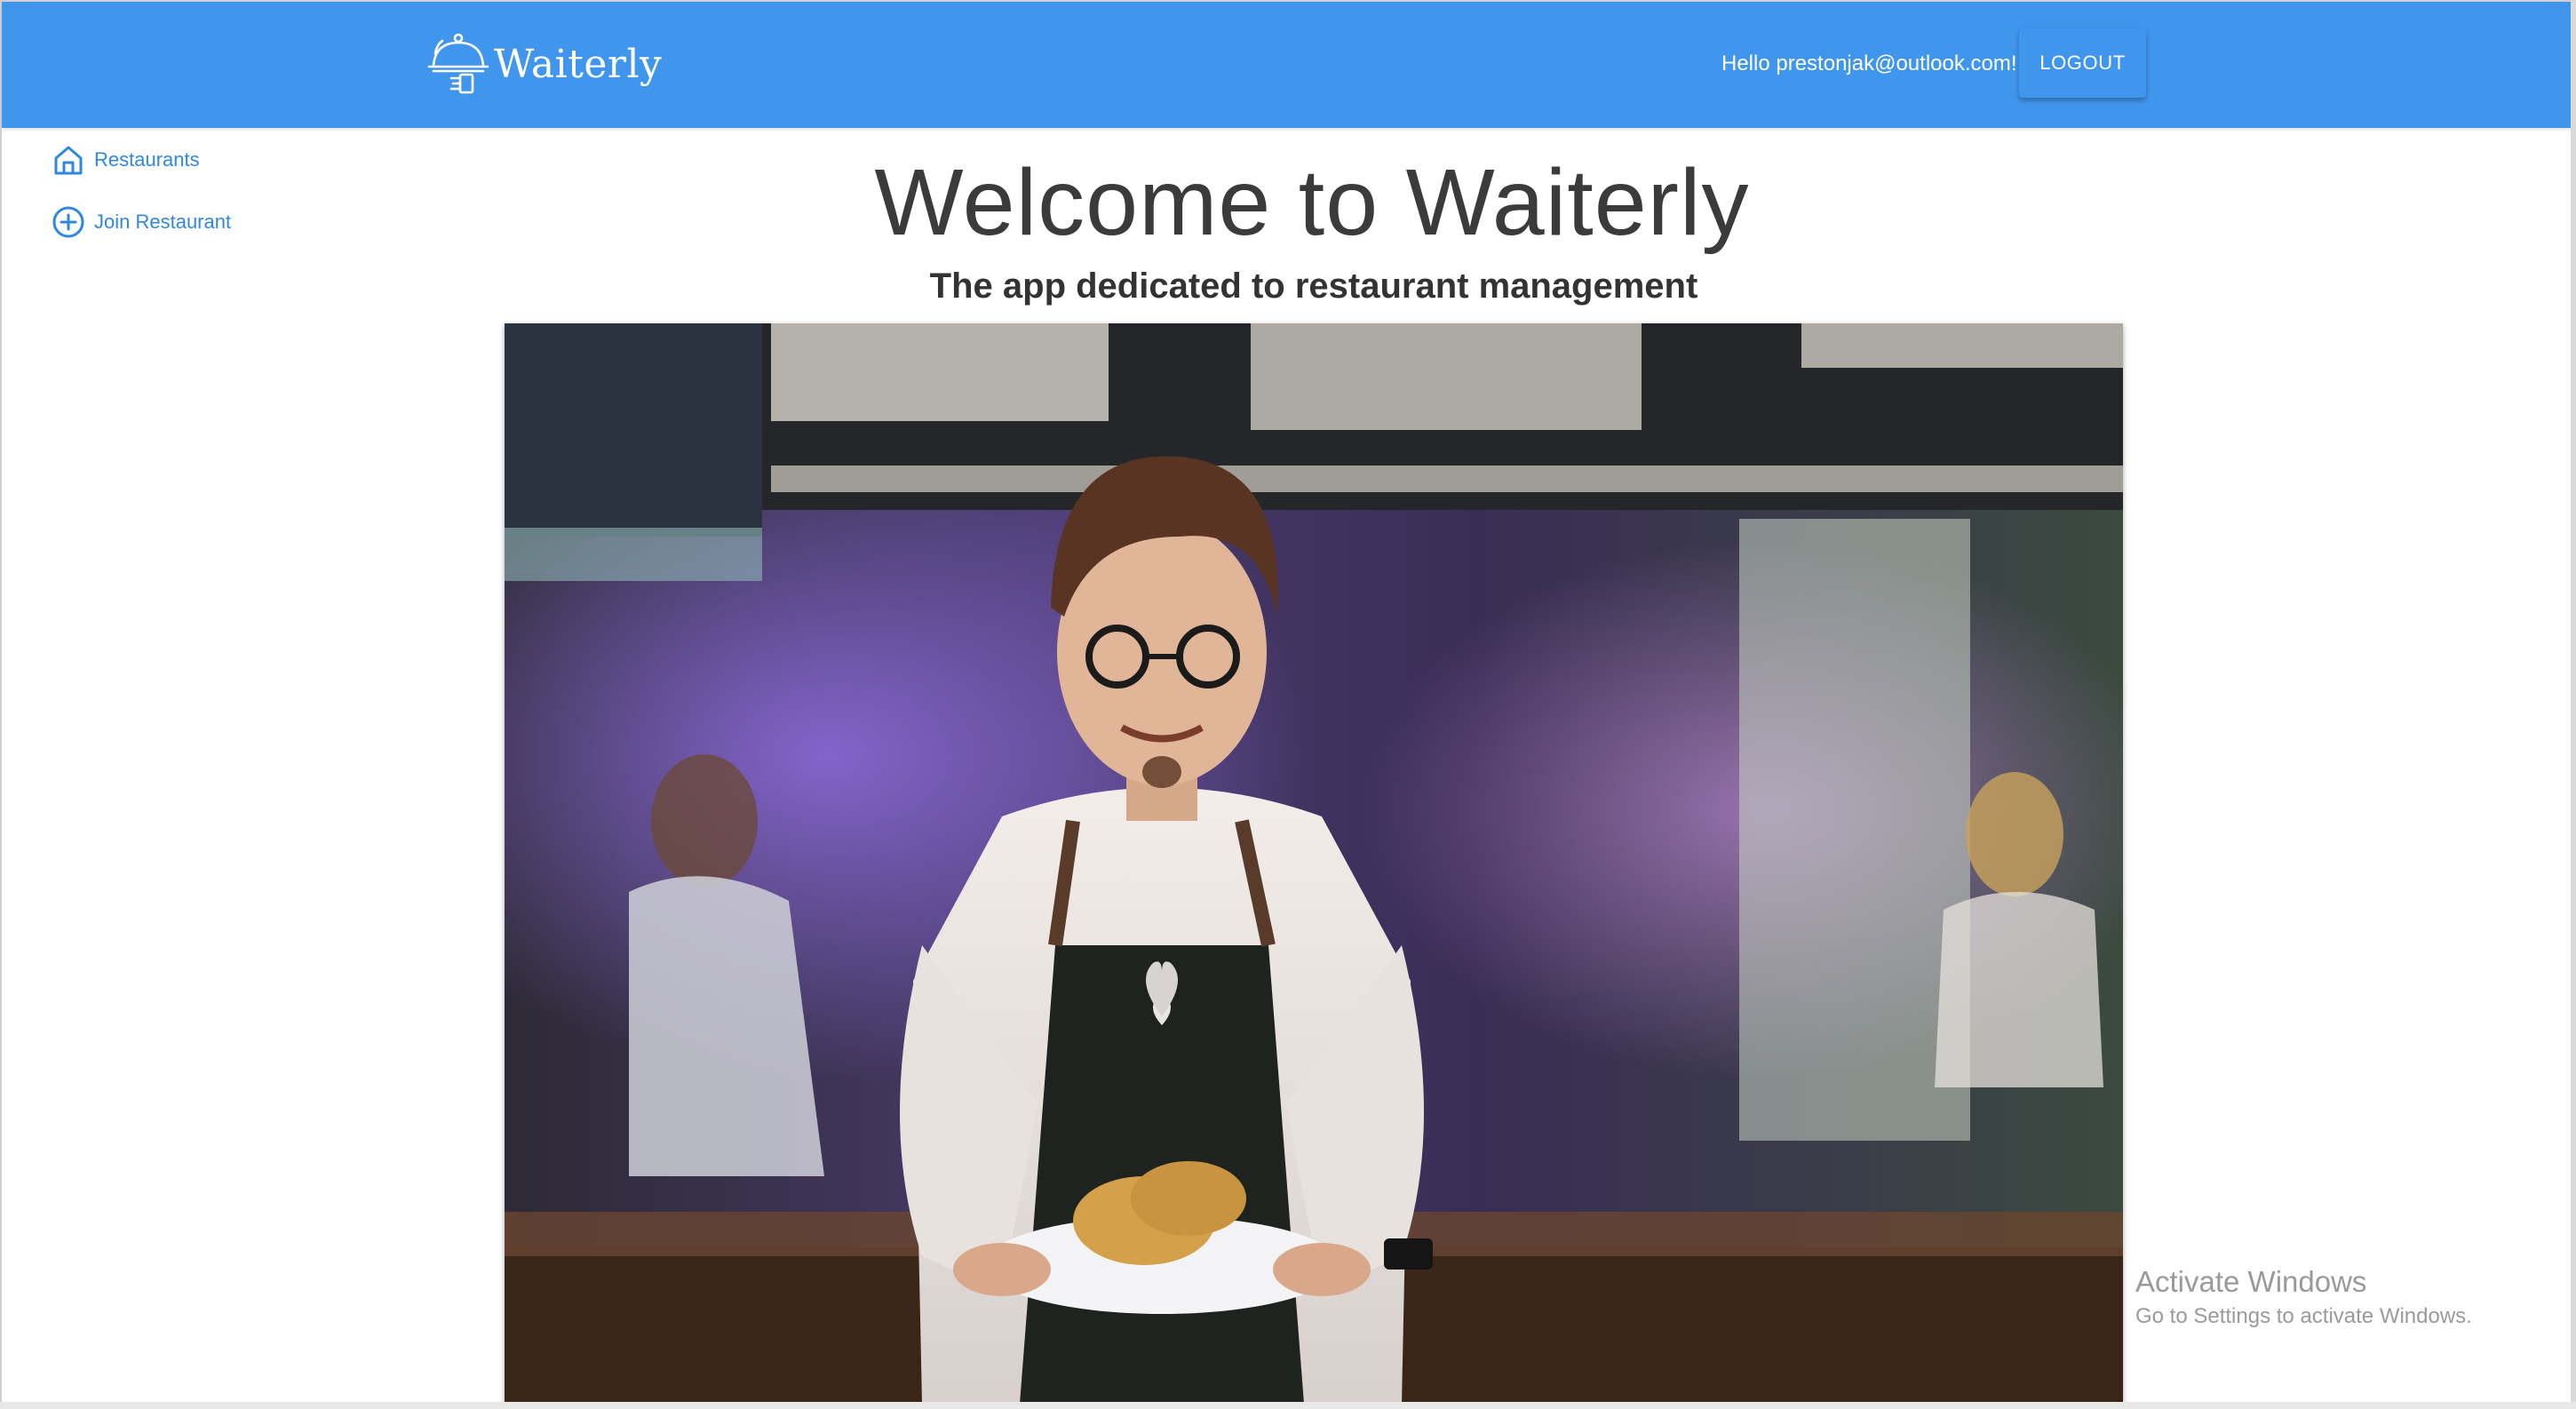 This screenshot has width=2576, height=1409. What do you see at coordinates (578, 64) in the screenshot?
I see `brand-name: Waiterly` at bounding box center [578, 64].